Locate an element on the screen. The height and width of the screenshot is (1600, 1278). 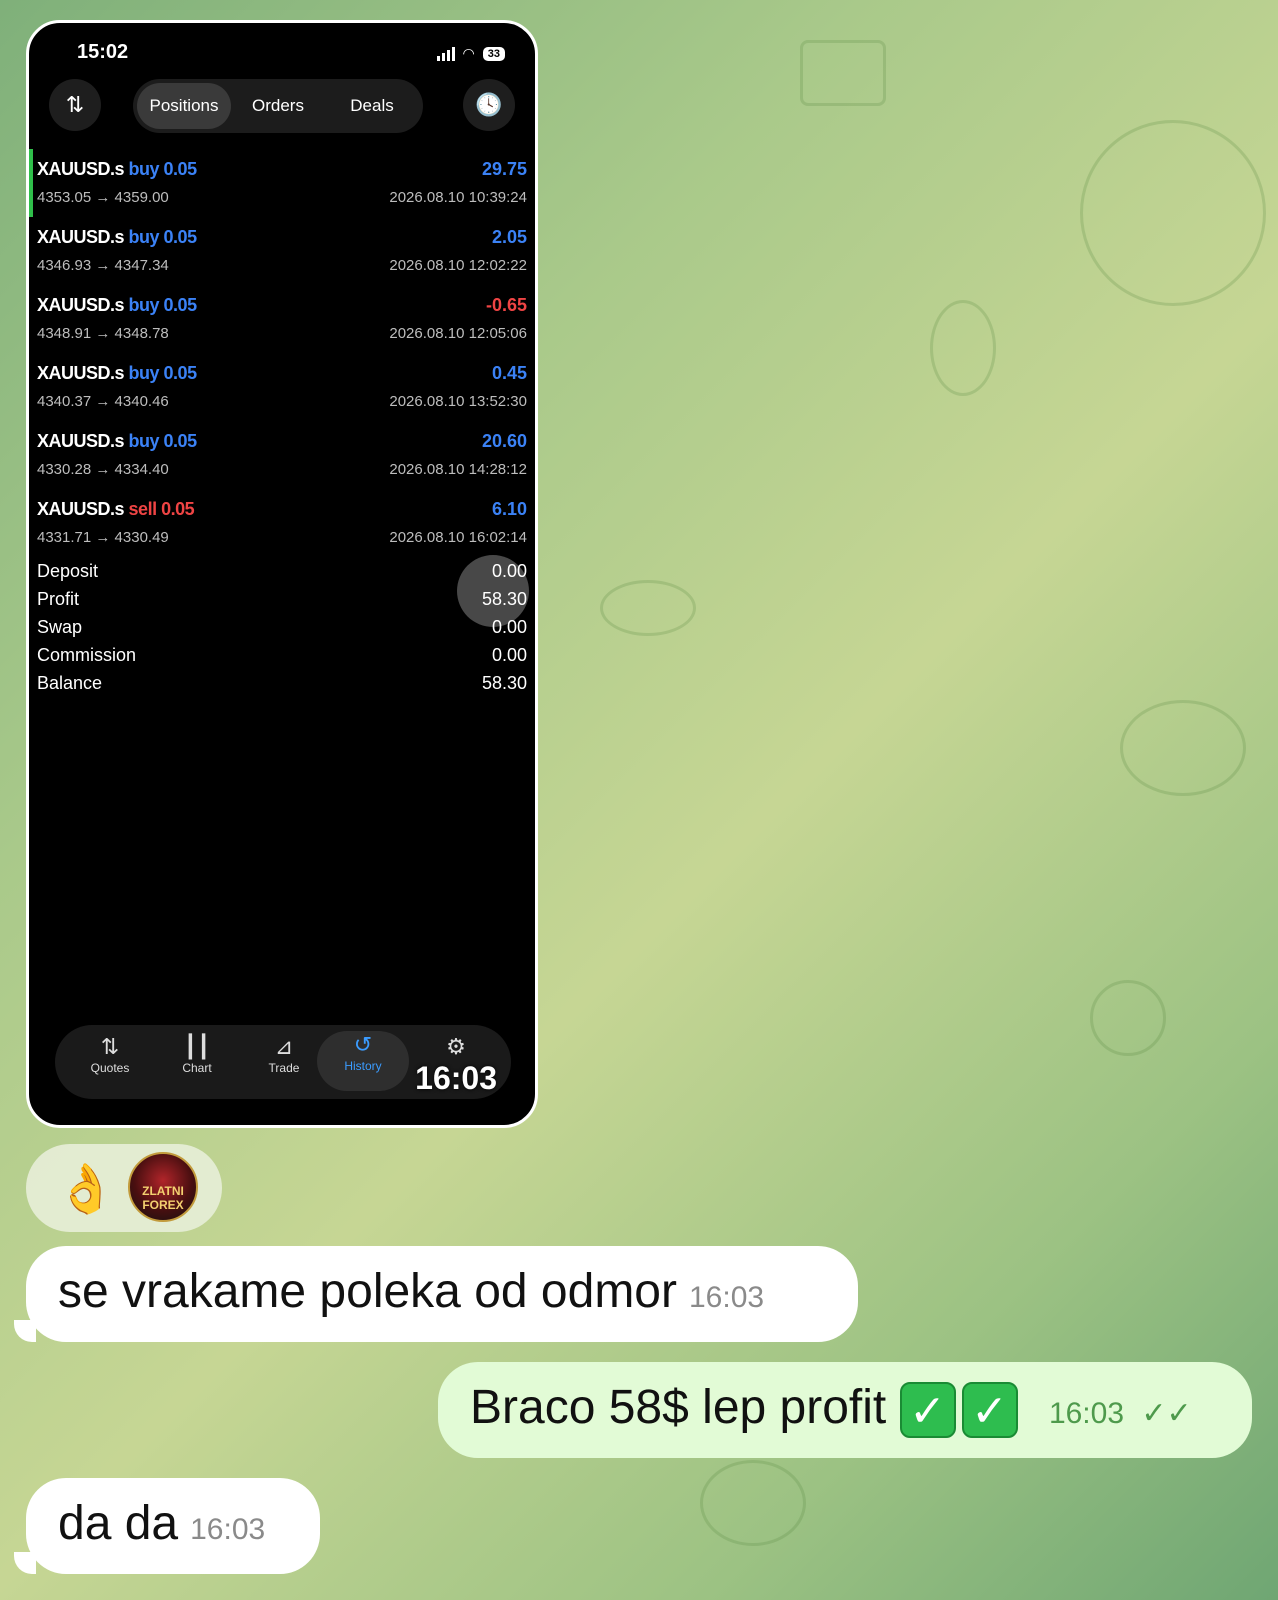
battery-icon: 33 is located at coordinates (493, 53).